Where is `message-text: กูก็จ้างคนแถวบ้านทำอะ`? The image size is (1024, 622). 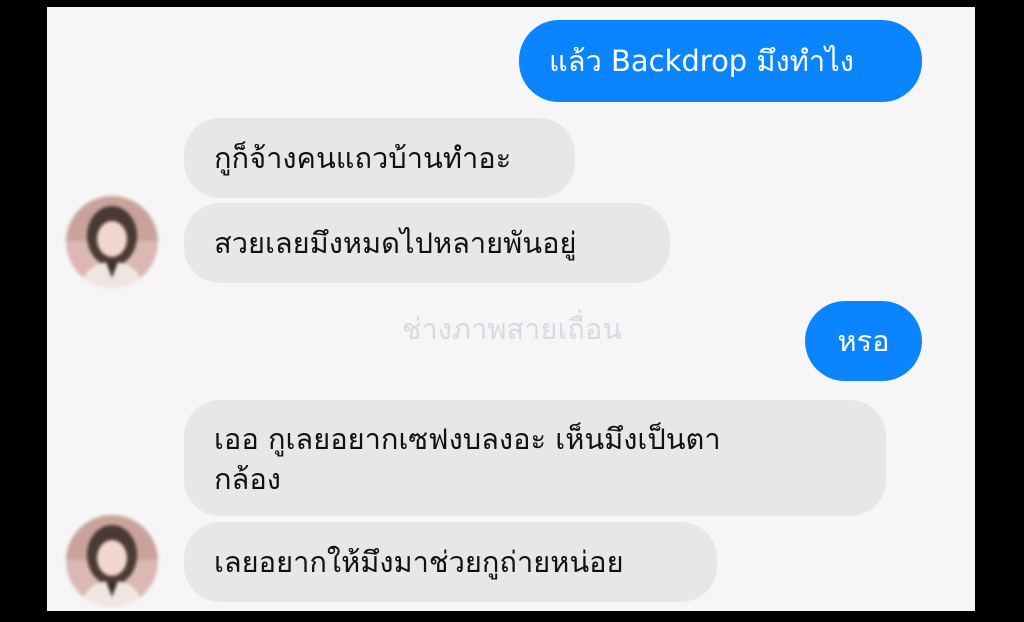 message-text: กูก็จ้างคนแถวบ้านทำอะ is located at coordinates (363, 158).